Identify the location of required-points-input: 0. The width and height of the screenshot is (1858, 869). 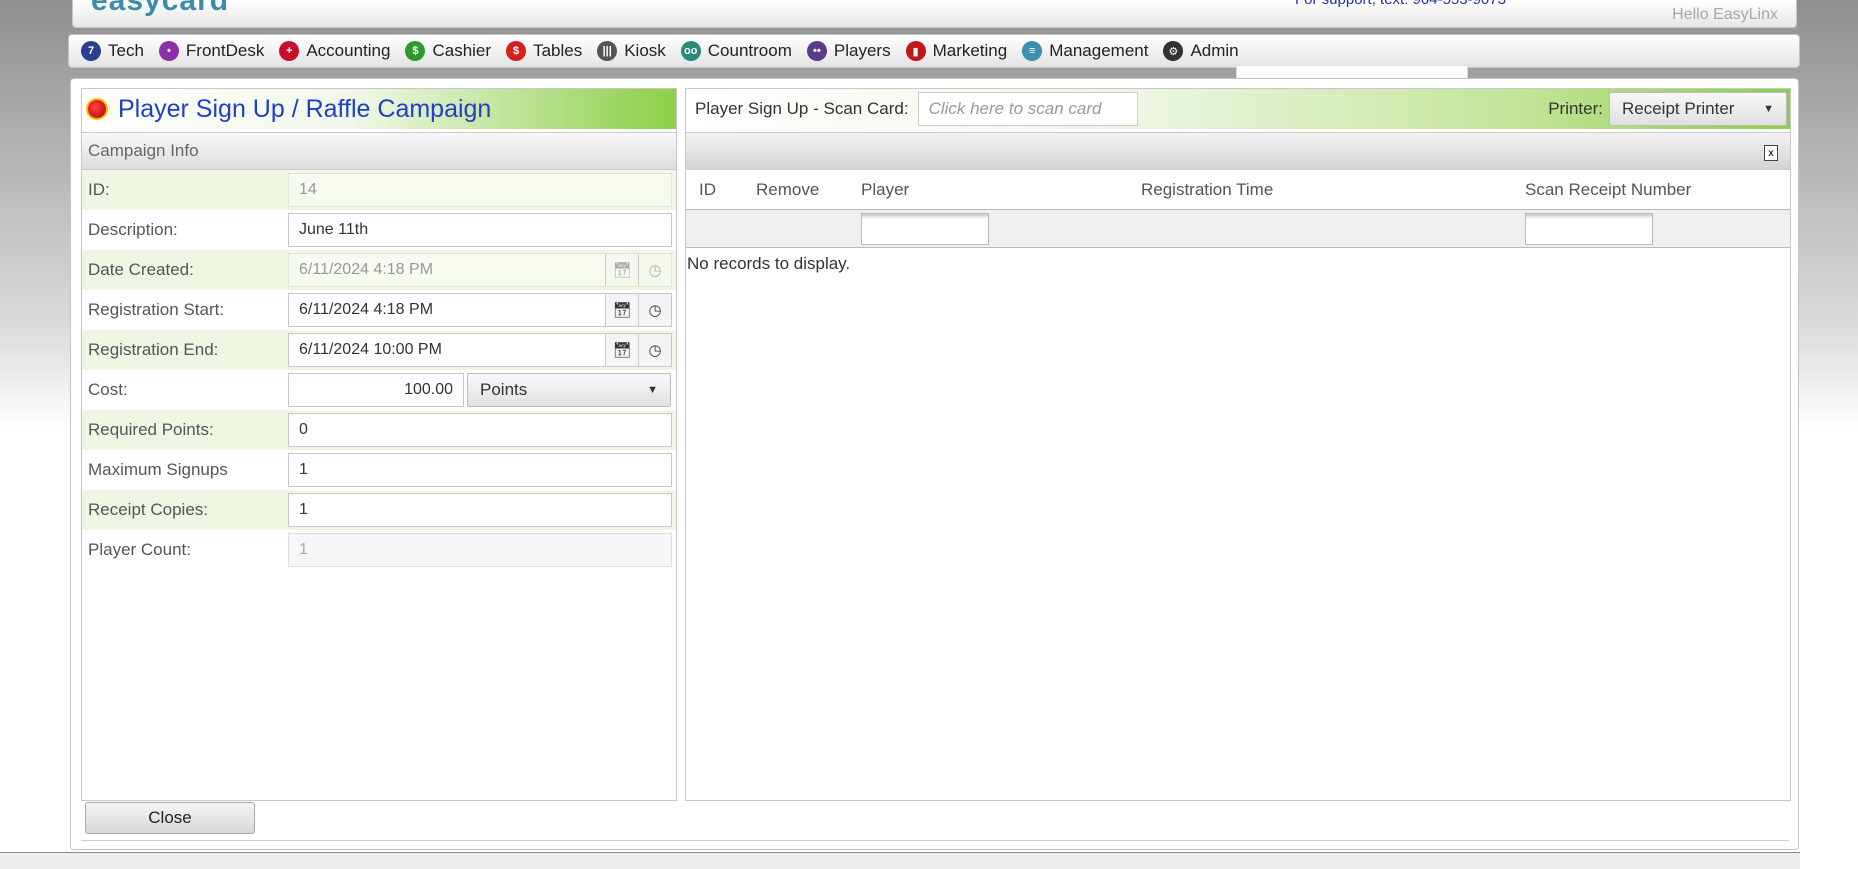
(480, 430).